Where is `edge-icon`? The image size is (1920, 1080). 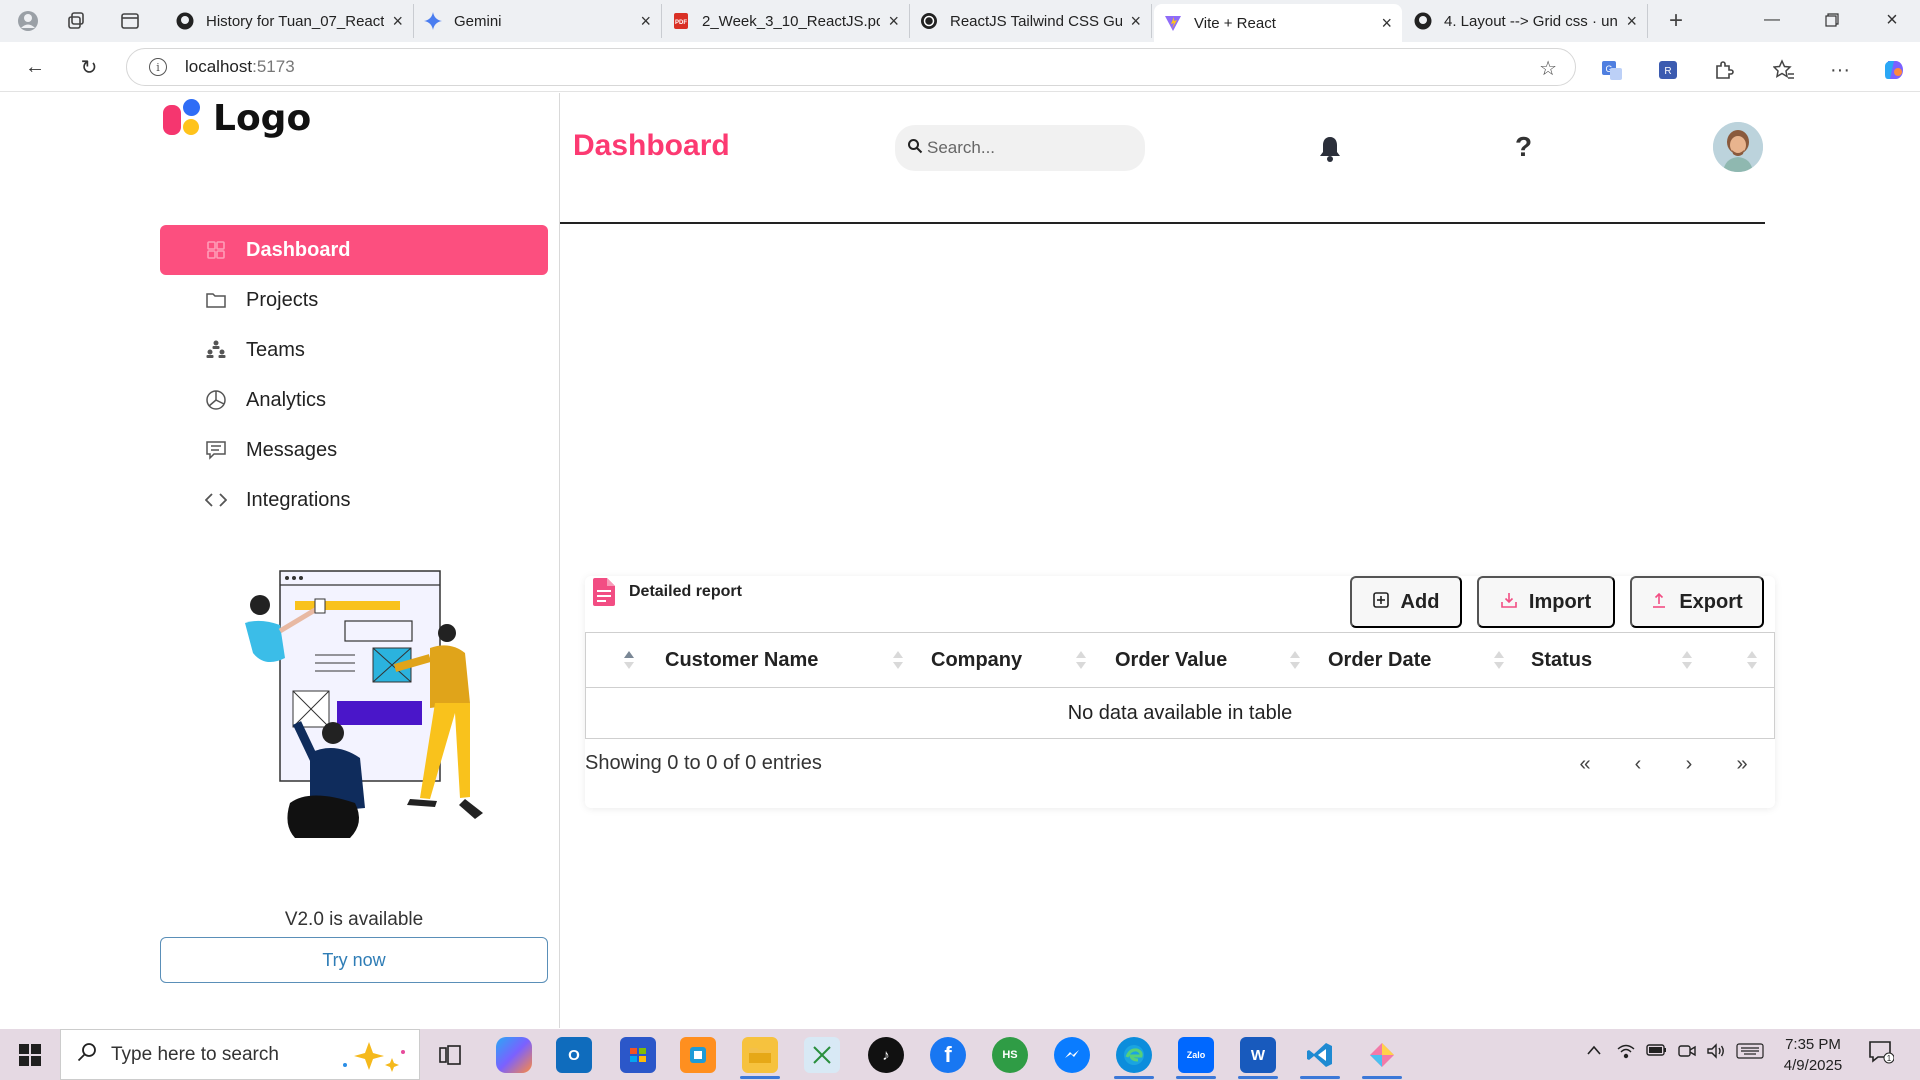 edge-icon is located at coordinates (1134, 1055).